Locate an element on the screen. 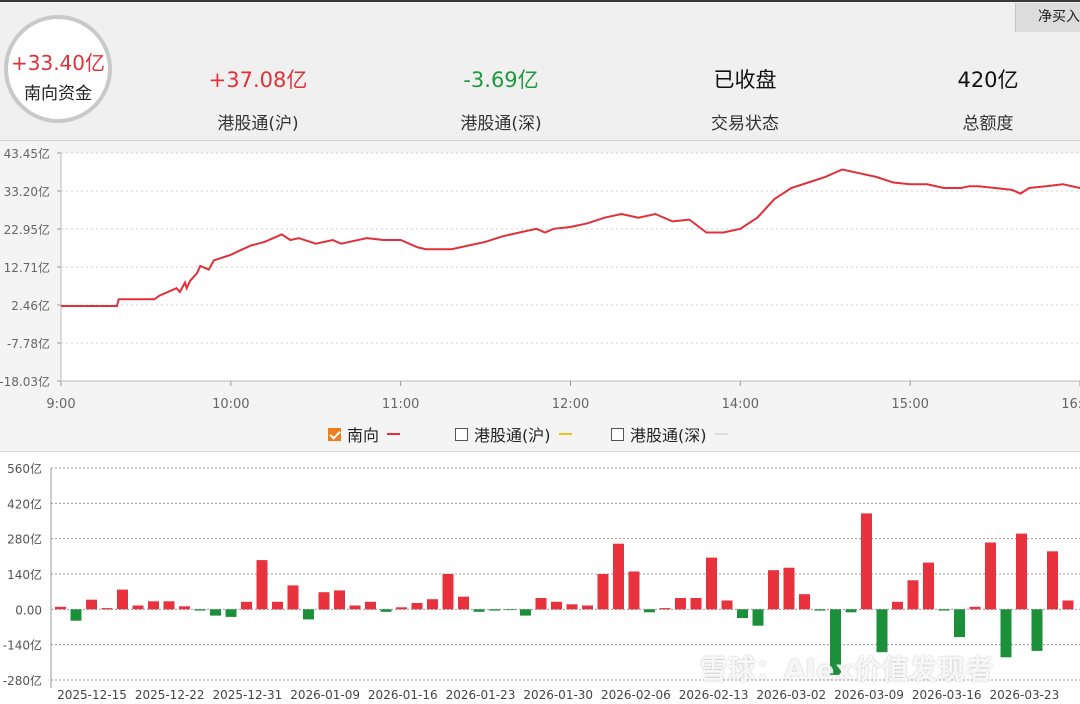 This screenshot has height=704, width=1080. x-tick-label: 2026-01-30 is located at coordinates (558, 695).